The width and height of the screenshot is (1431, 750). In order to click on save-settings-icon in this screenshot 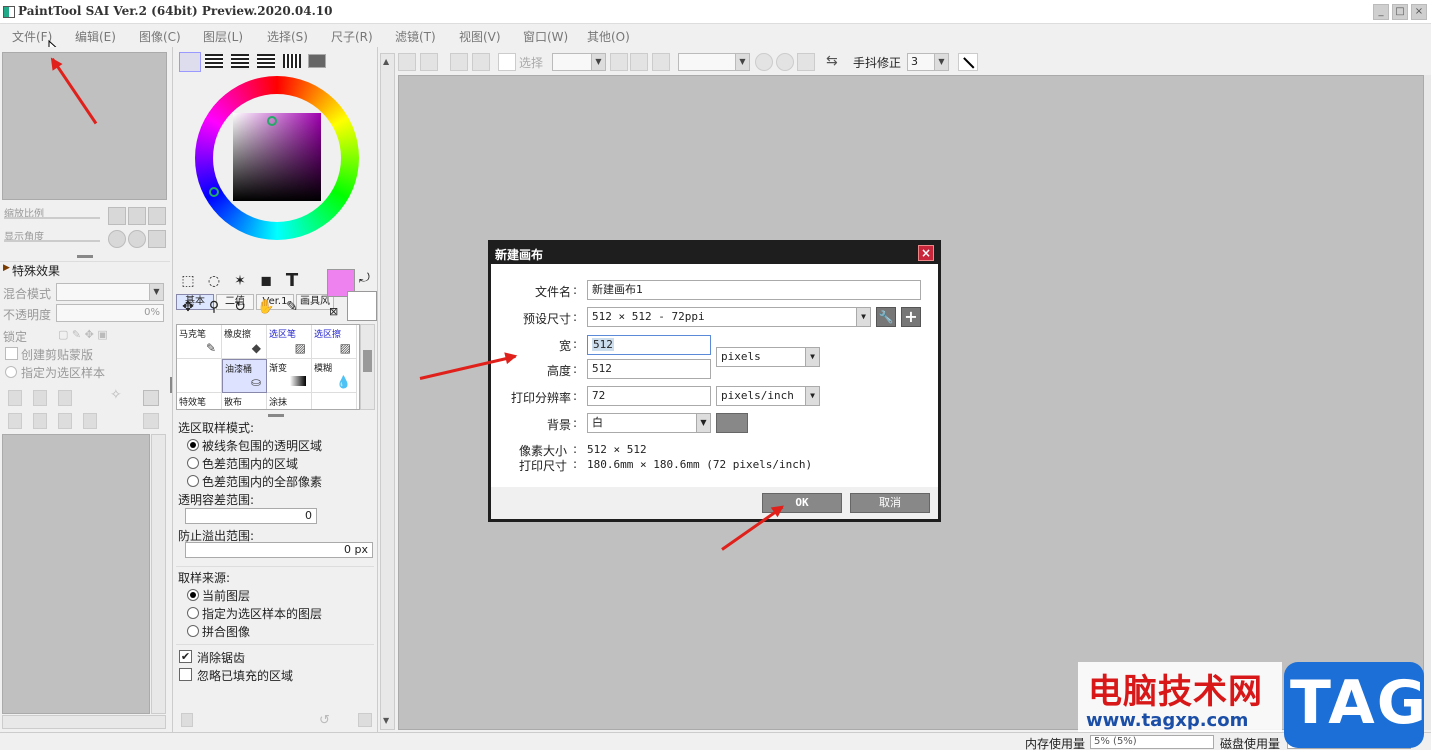, I will do `click(365, 720)`.